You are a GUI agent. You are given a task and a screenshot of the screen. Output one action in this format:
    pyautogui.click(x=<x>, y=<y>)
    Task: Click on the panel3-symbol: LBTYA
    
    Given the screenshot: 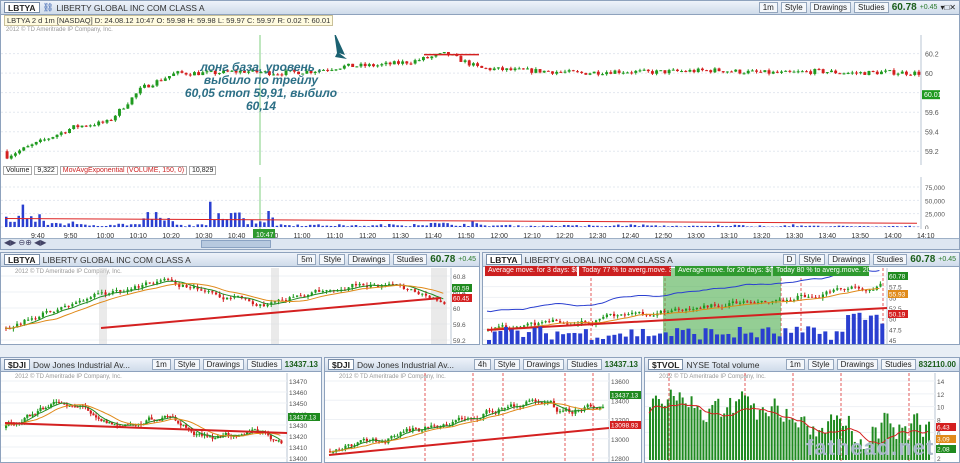 What is the action you would take?
    pyautogui.click(x=504, y=259)
    